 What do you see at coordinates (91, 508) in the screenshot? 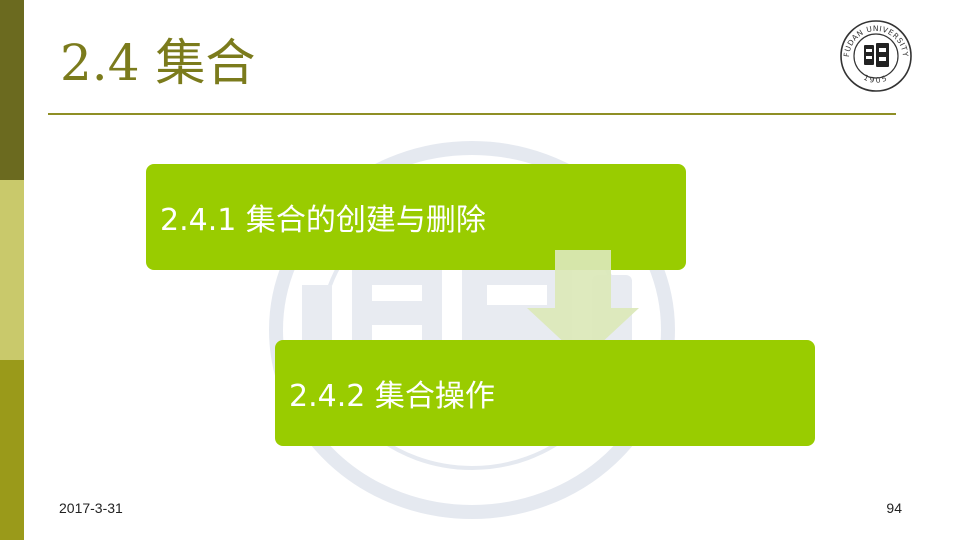
I see `footer-date: 2017-3-31` at bounding box center [91, 508].